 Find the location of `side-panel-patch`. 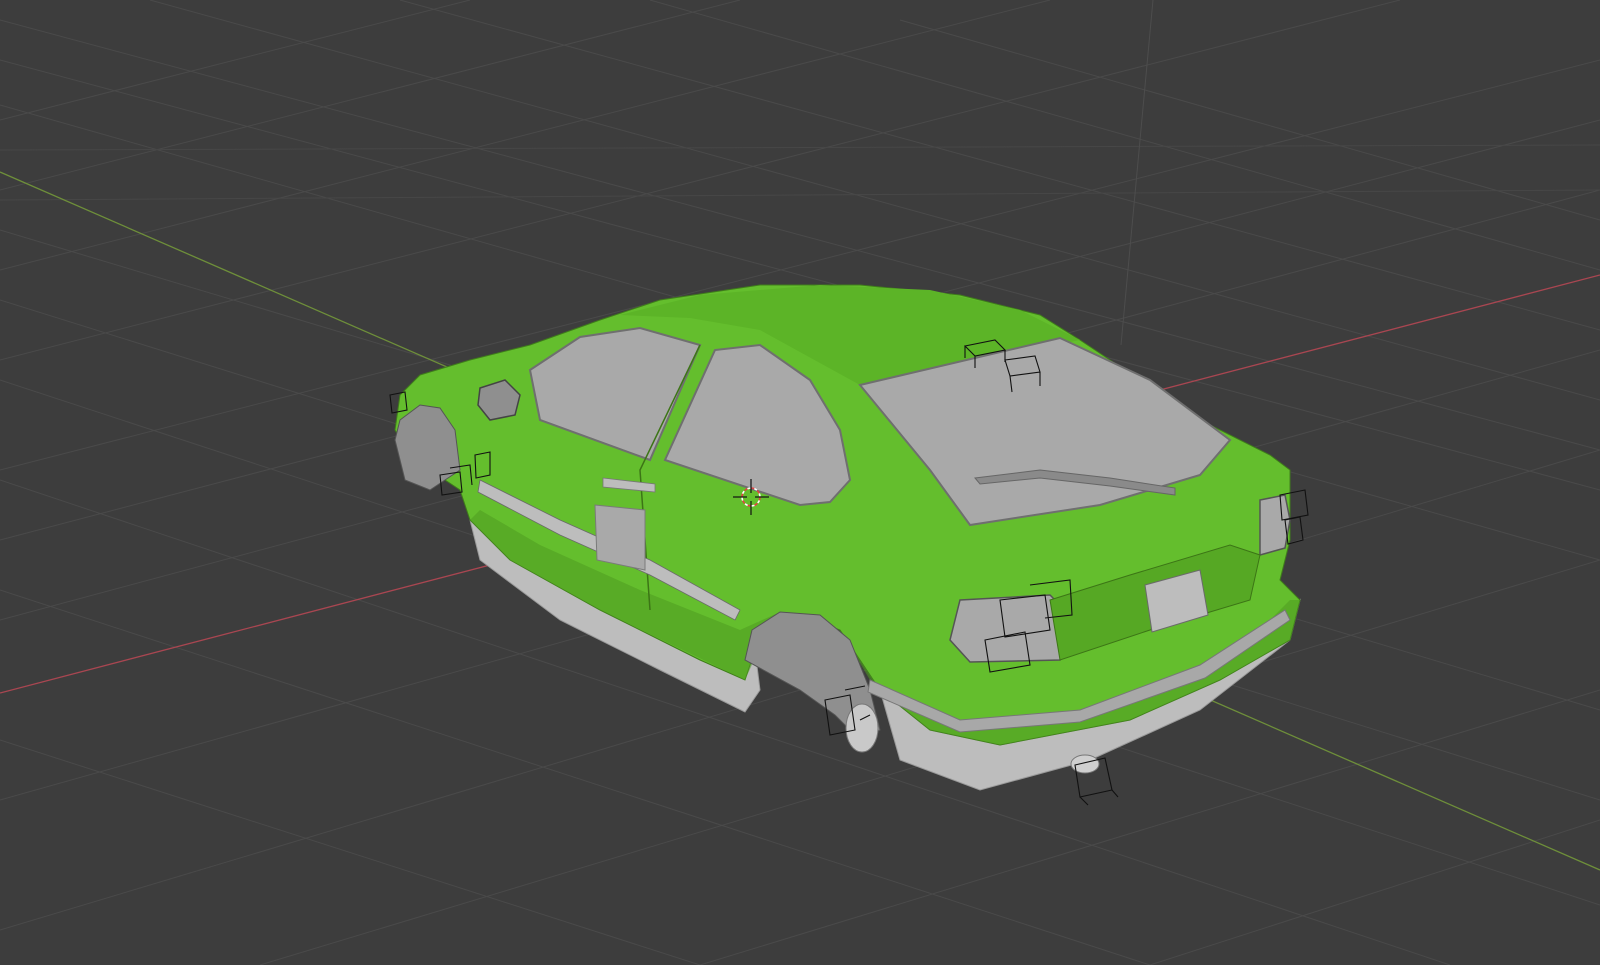

side-panel-patch is located at coordinates (620, 537).